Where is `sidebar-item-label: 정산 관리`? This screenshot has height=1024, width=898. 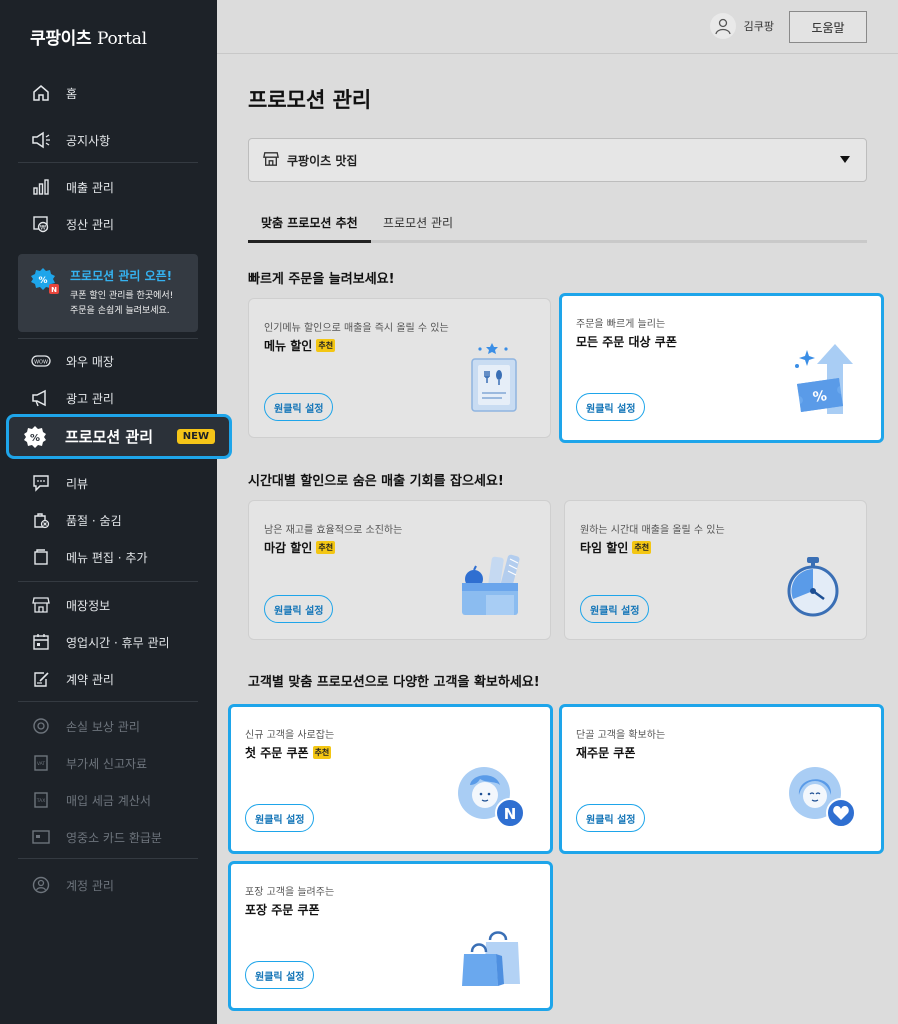 sidebar-item-label: 정산 관리 is located at coordinates (90, 224).